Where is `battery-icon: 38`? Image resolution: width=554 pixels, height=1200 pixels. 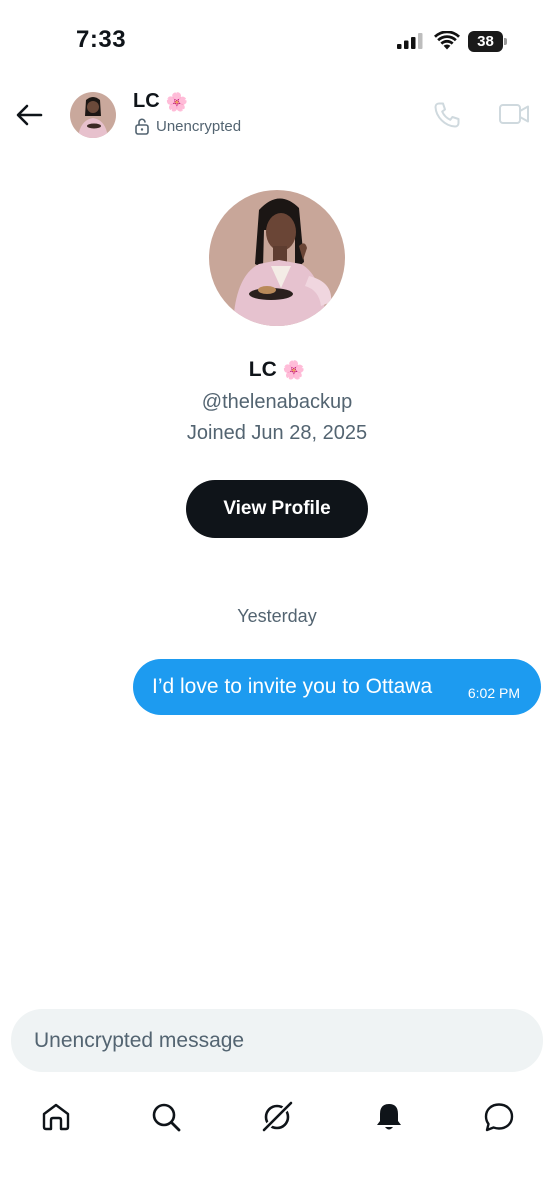 battery-icon: 38 is located at coordinates (488, 41).